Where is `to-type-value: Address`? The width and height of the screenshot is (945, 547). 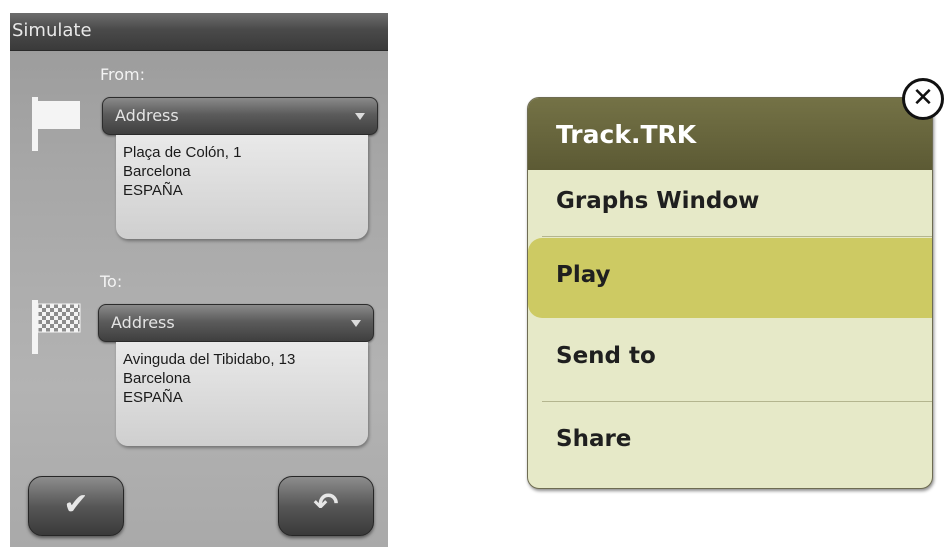
to-type-value: Address is located at coordinates (143, 322).